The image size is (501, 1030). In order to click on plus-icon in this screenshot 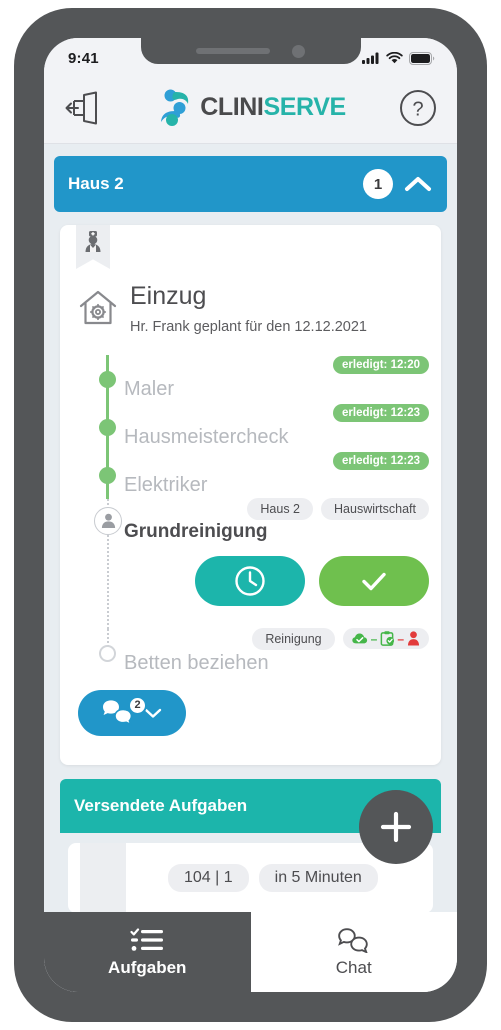, I will do `click(396, 827)`.